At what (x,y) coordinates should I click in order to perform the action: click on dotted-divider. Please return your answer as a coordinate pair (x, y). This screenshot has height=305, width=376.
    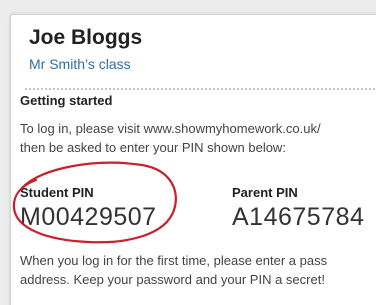
    Looking at the image, I should click on (200, 89).